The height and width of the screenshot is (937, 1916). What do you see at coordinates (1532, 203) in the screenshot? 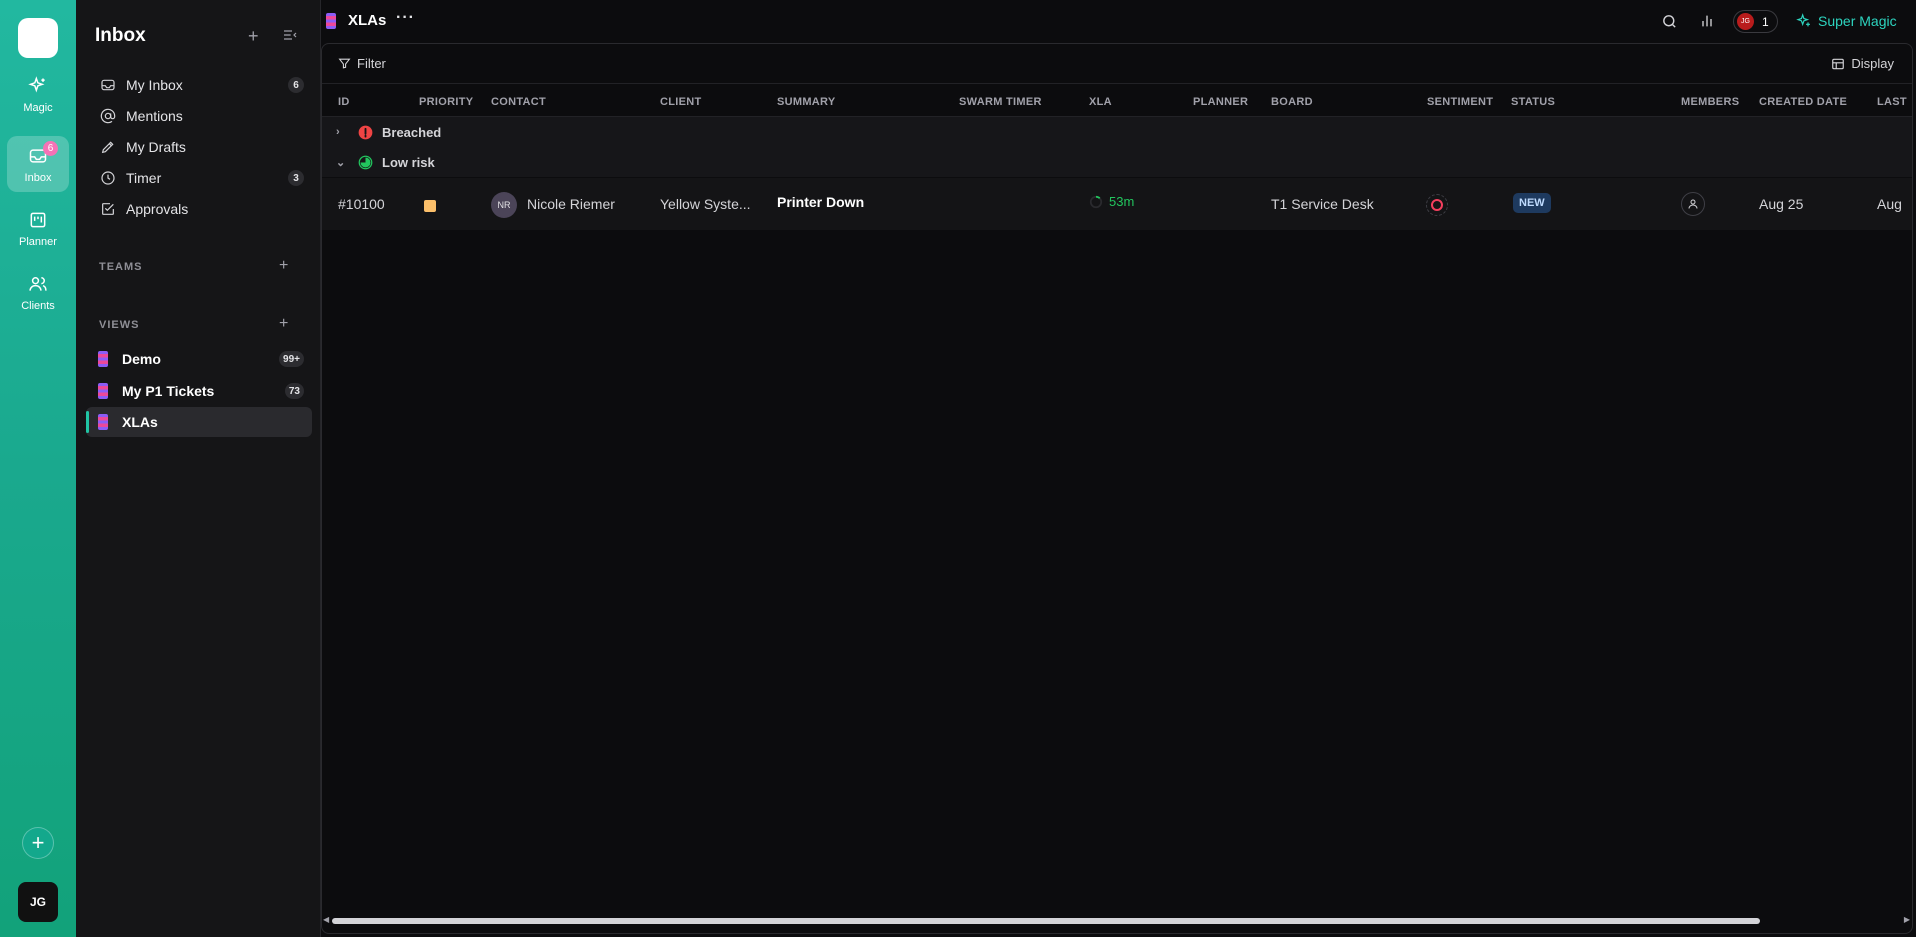
I see `status-badge: NEW` at bounding box center [1532, 203].